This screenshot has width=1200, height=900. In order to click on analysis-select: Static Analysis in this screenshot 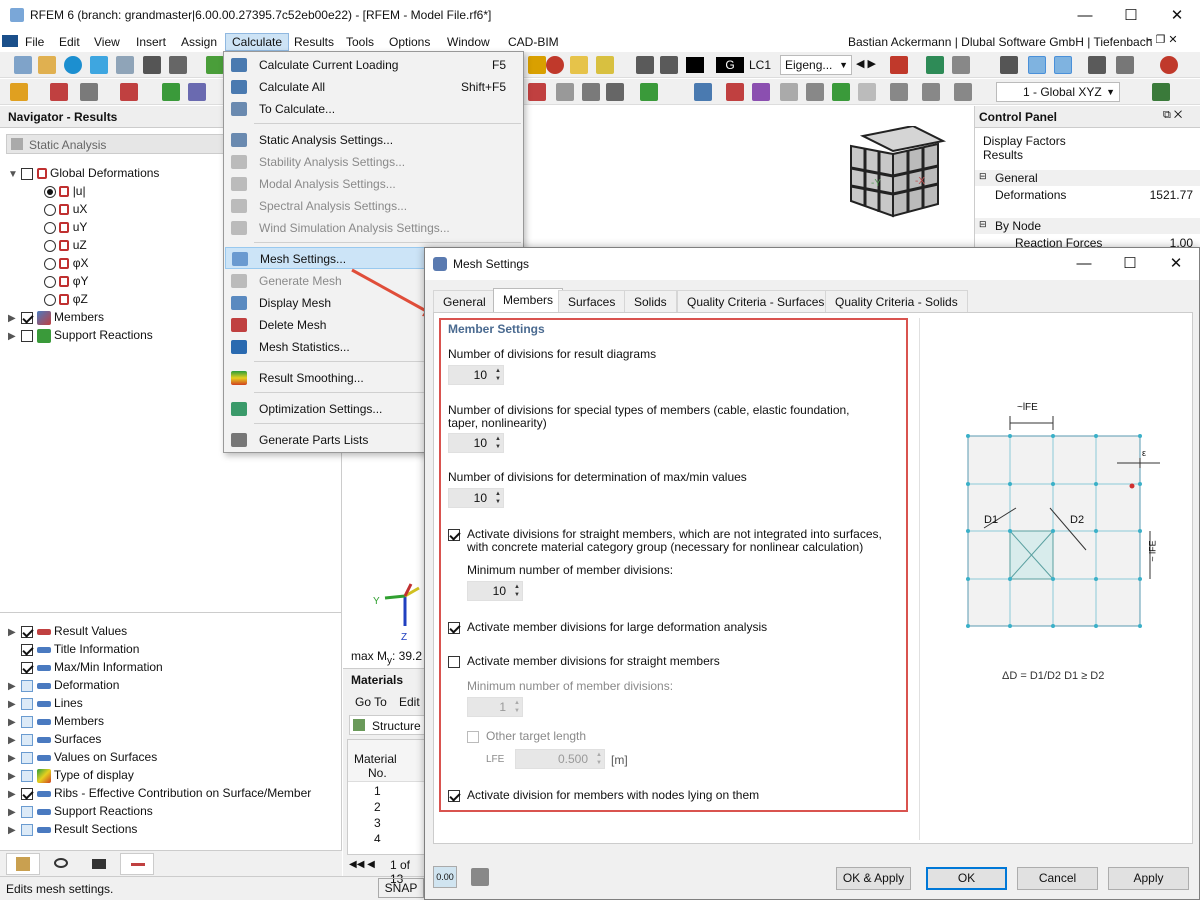, I will do `click(115, 144)`.